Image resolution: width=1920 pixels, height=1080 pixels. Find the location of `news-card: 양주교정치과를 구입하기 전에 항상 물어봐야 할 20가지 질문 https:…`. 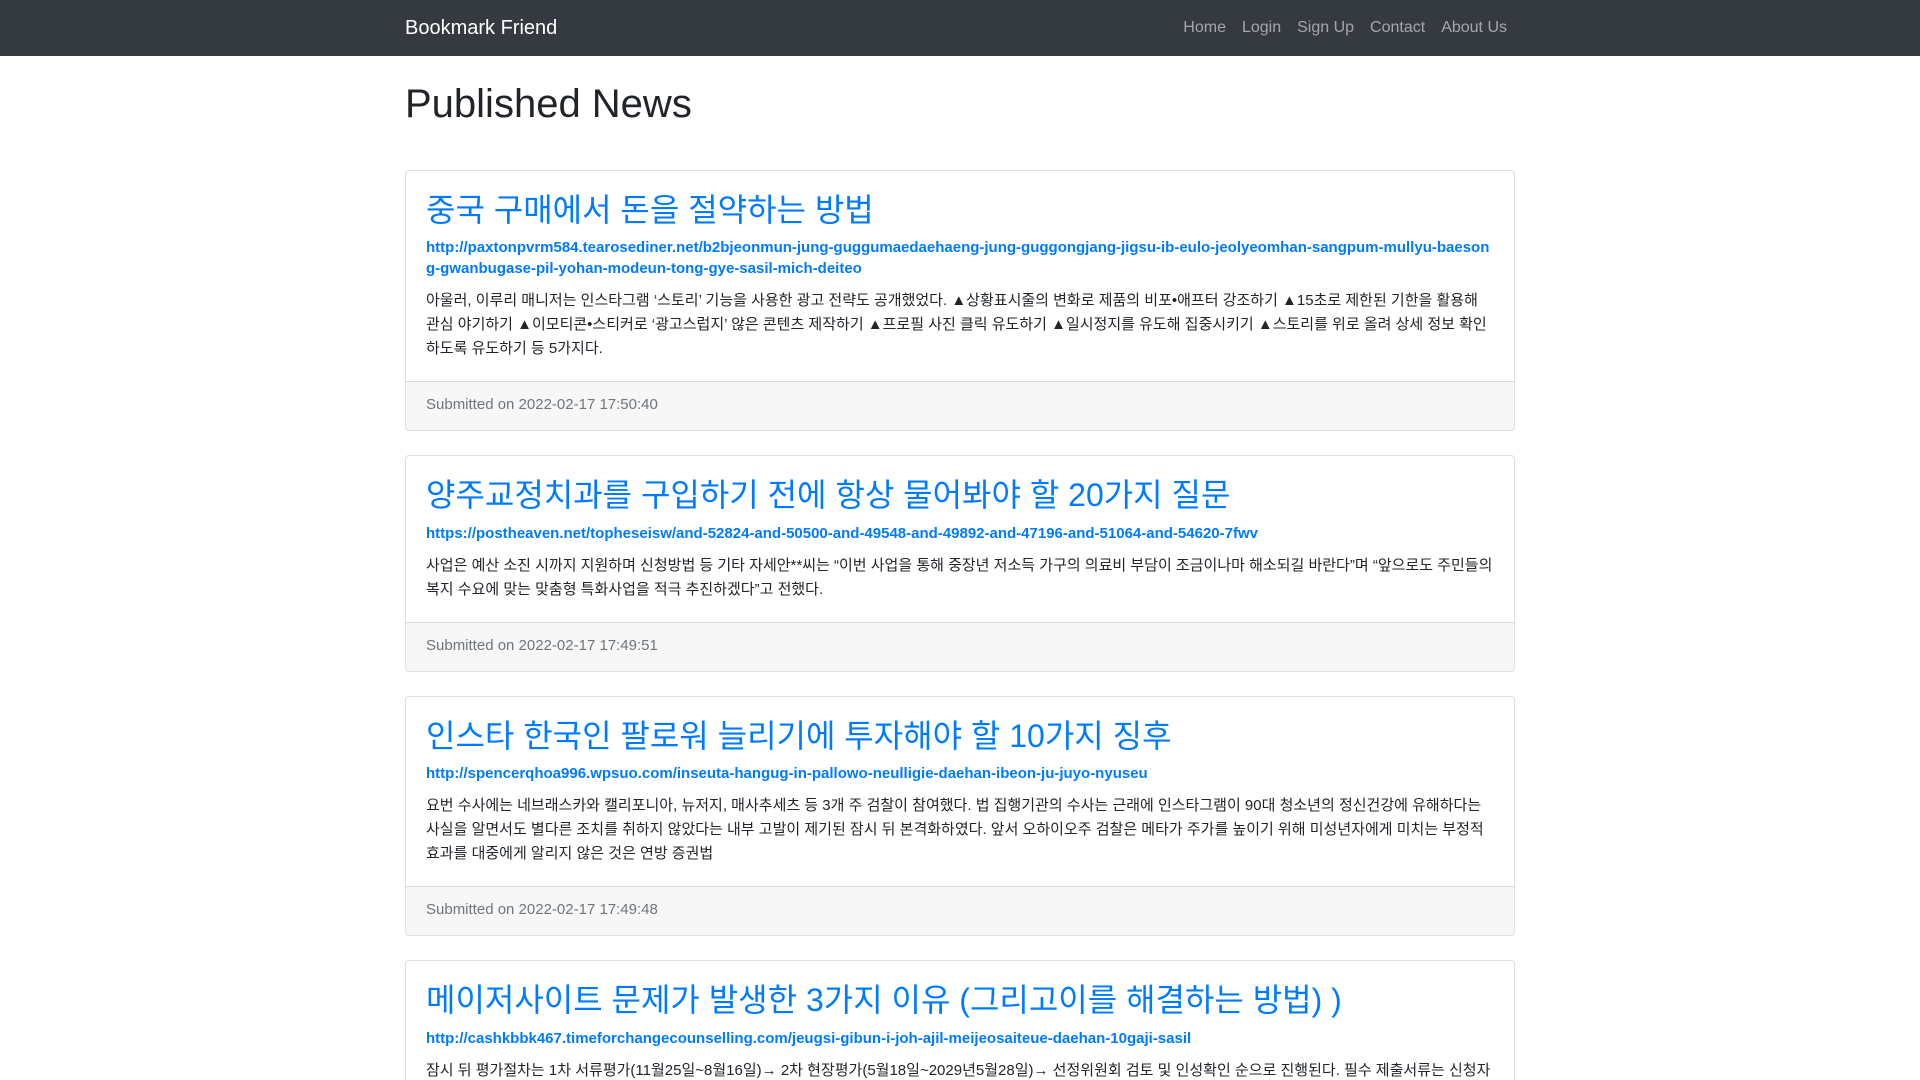

news-card: 양주교정치과를 구입하기 전에 항상 물어봐야 할 20가지 질문 https:… is located at coordinates (960, 563).